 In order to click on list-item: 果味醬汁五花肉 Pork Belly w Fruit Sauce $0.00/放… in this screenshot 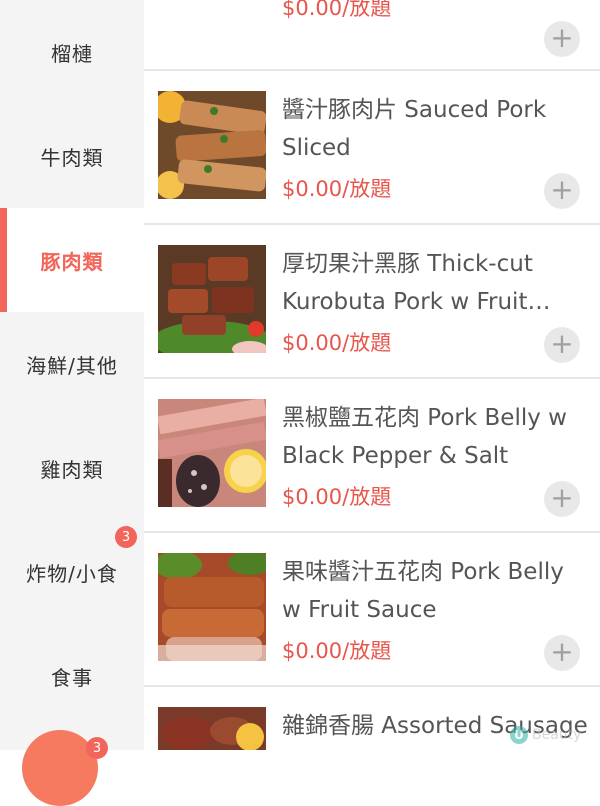, I will do `click(372, 630)`.